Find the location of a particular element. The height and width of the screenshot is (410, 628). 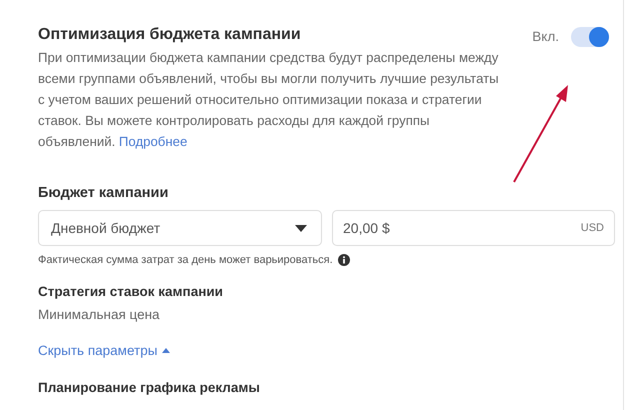

toggle-label: Вкл. is located at coordinates (545, 36).